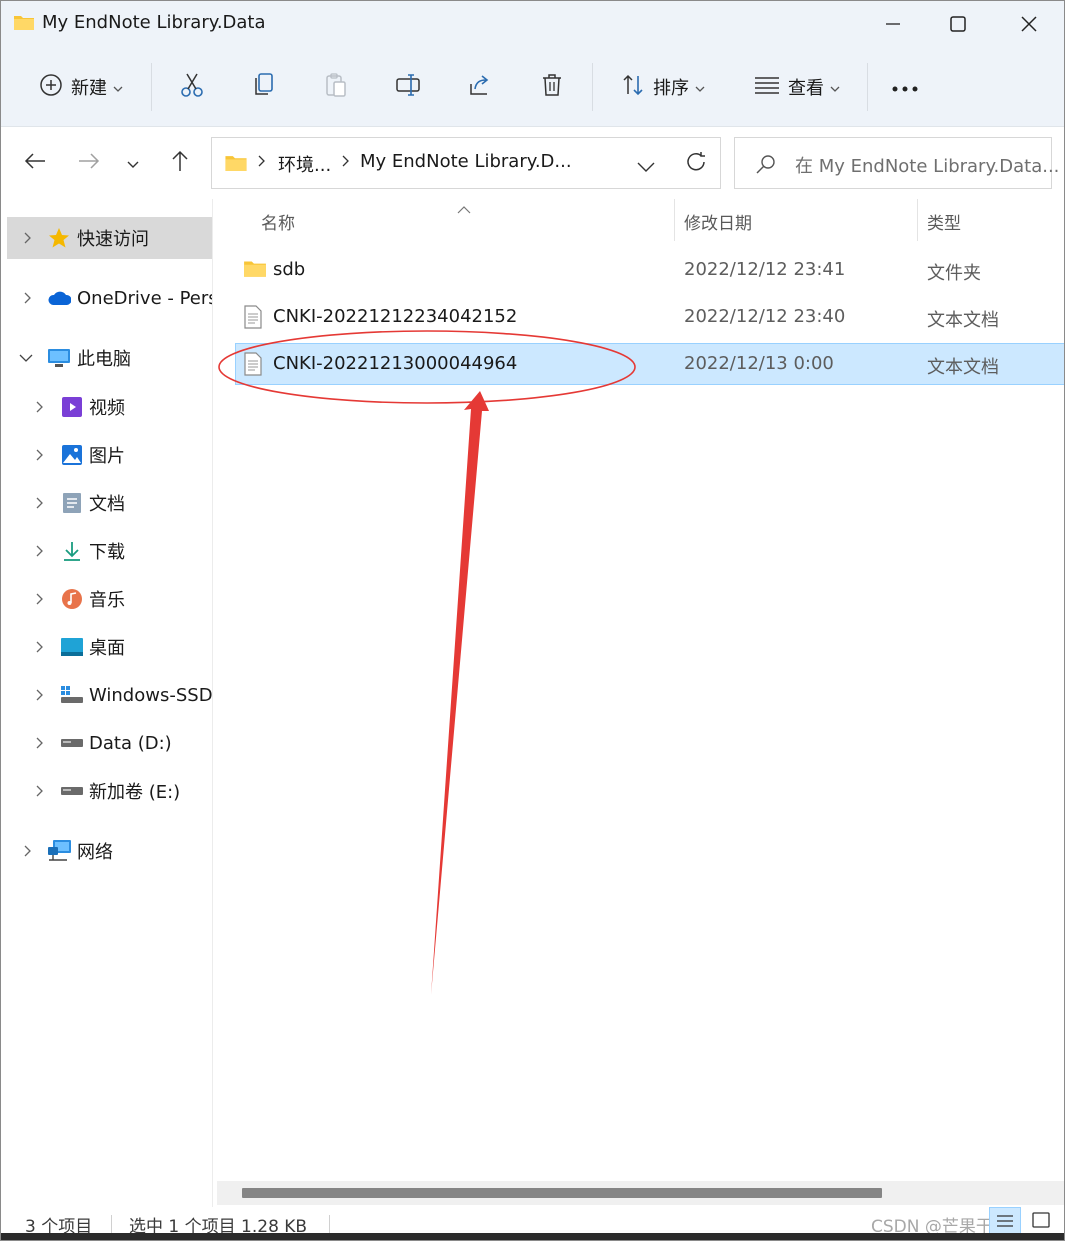  What do you see at coordinates (110, 358) in the screenshot?
I see `sidebar-item-this-pc: 此电脑` at bounding box center [110, 358].